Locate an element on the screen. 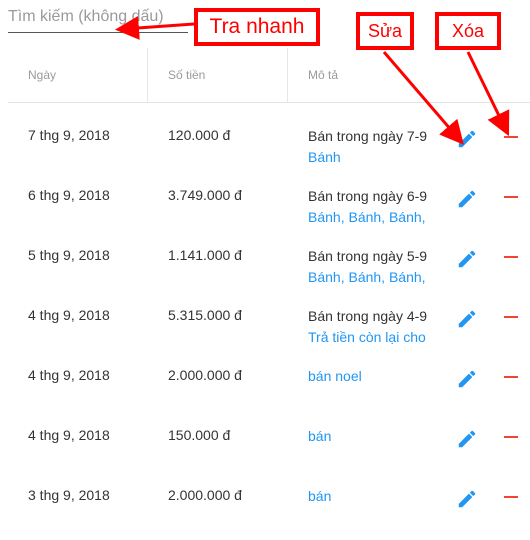  row-description: bán noel is located at coordinates (369, 376).